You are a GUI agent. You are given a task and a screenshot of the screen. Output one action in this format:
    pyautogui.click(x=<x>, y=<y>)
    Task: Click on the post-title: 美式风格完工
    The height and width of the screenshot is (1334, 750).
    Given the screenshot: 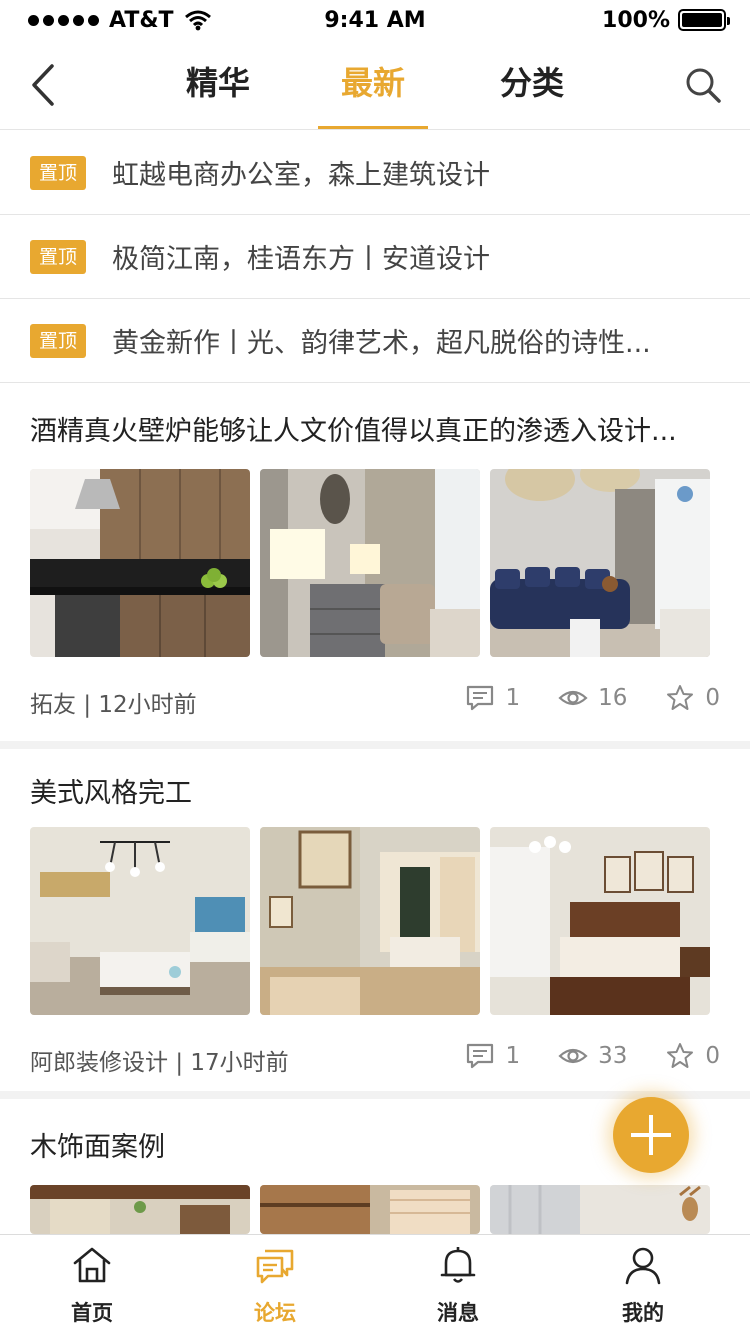 What is the action you would take?
    pyautogui.click(x=111, y=793)
    